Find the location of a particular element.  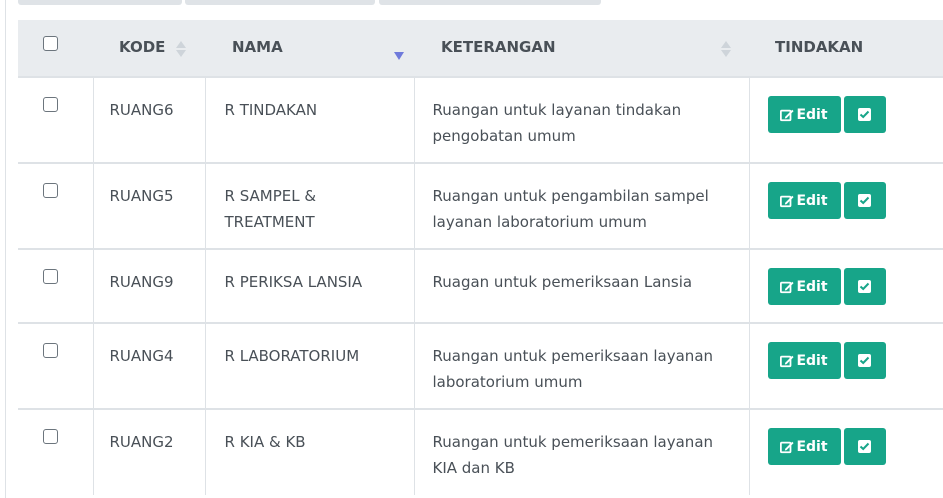

cell-nama: R SAMPEL & TREATMENT is located at coordinates (270, 209).